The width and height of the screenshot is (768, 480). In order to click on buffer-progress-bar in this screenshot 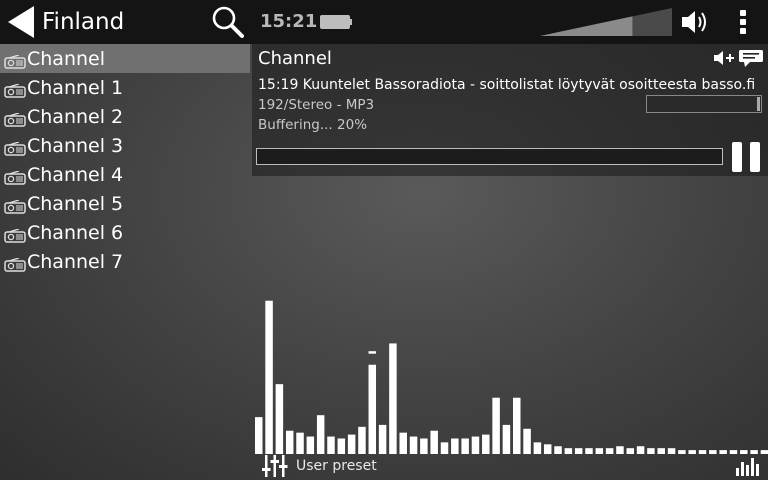, I will do `click(489, 156)`.